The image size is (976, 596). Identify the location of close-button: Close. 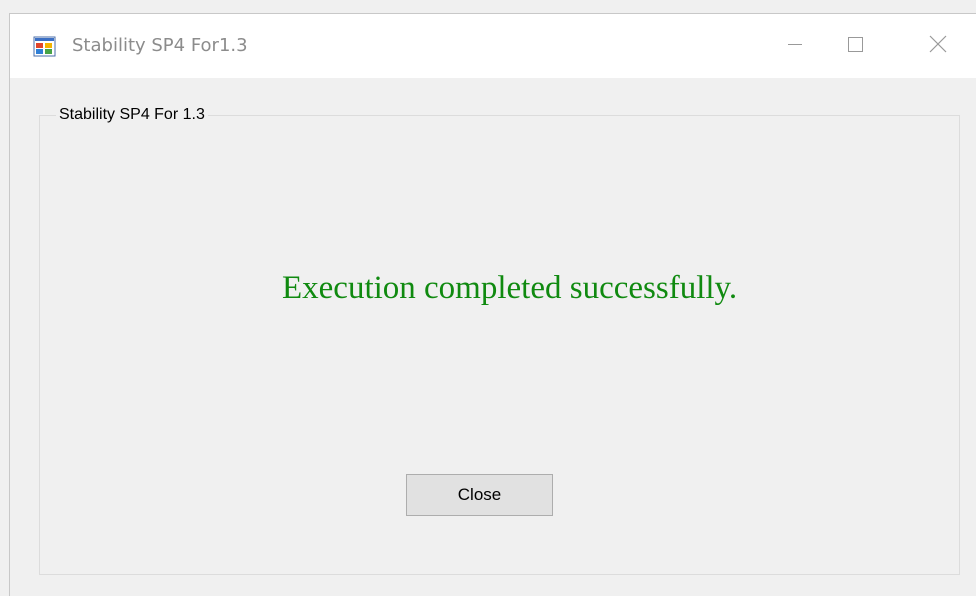
(479, 495).